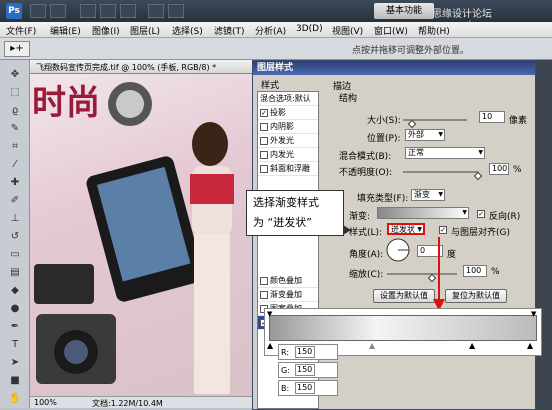  I want to click on checkbox-icon: ✓, so click(264, 112).